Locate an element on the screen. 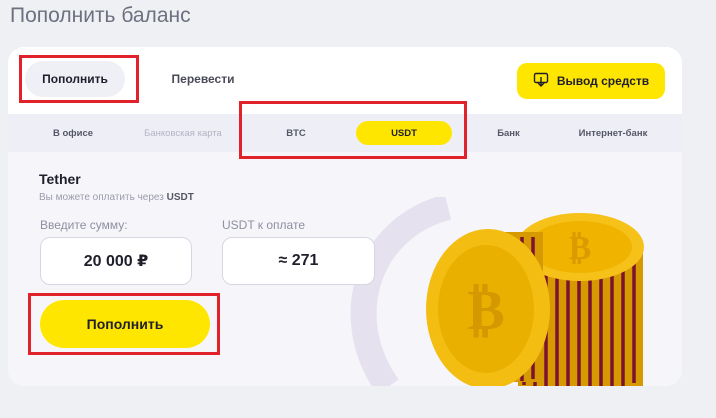 The width and height of the screenshot is (716, 418). page-title: Пополнить баланс is located at coordinates (100, 15).